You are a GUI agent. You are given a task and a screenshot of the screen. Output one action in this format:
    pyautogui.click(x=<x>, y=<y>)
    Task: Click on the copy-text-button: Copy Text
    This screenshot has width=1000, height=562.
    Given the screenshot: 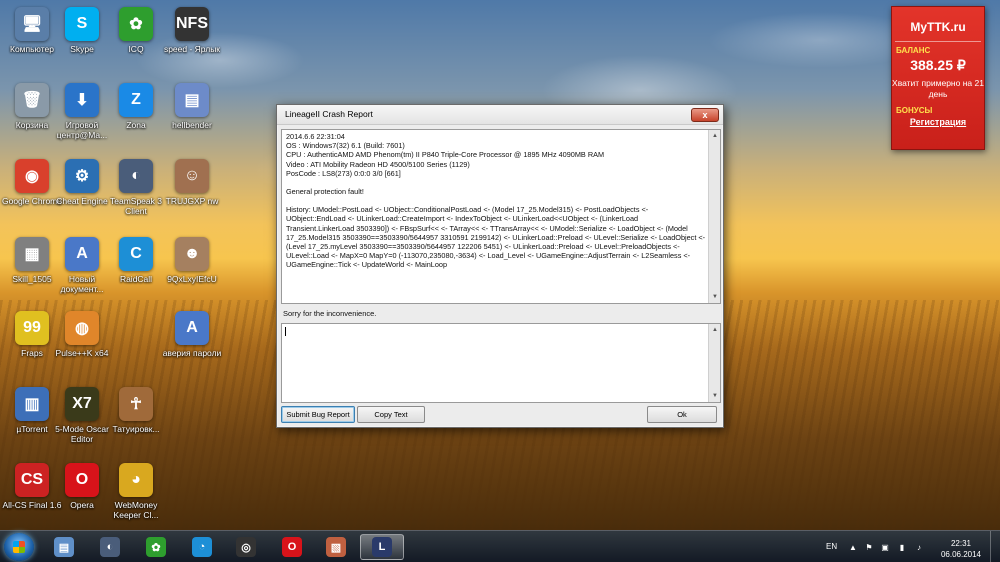 What is the action you would take?
    pyautogui.click(x=391, y=414)
    